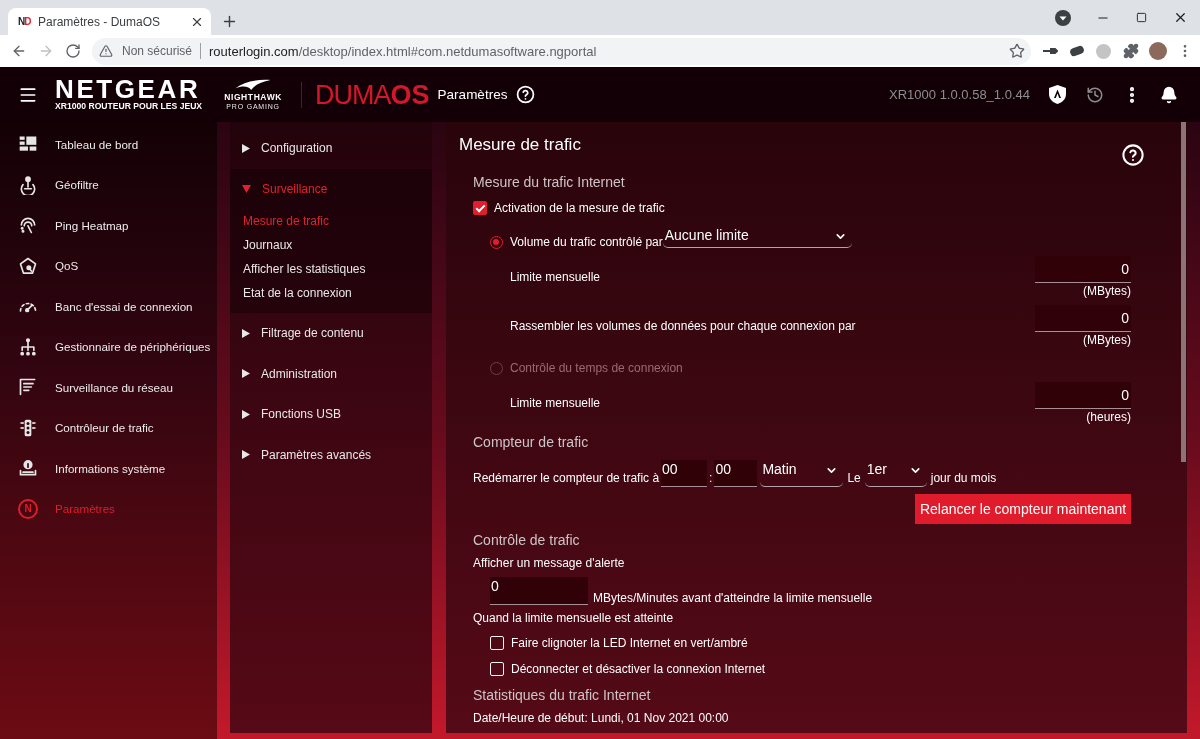  I want to click on reload-icon, so click(73, 51).